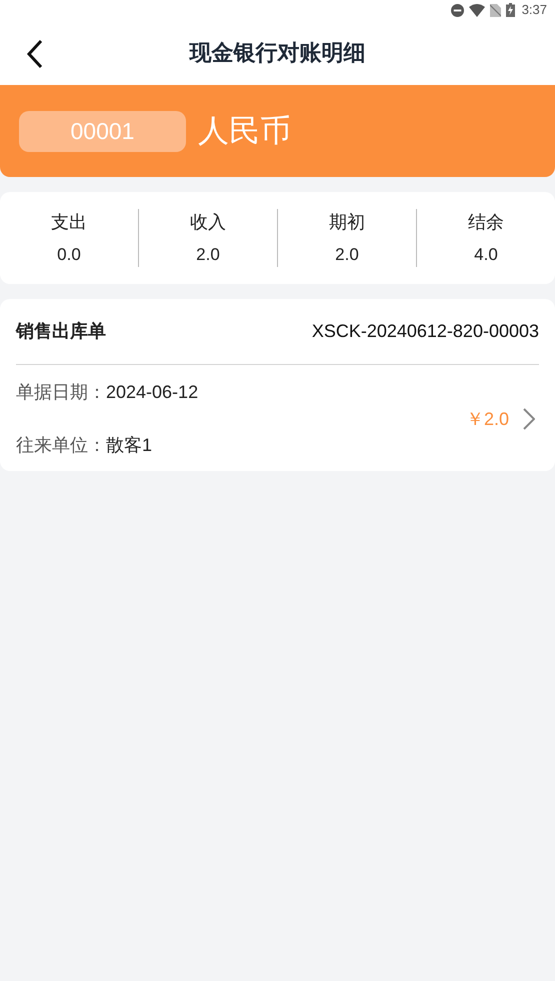 This screenshot has height=981, width=555. I want to click on field-value: 散客1, so click(129, 445).